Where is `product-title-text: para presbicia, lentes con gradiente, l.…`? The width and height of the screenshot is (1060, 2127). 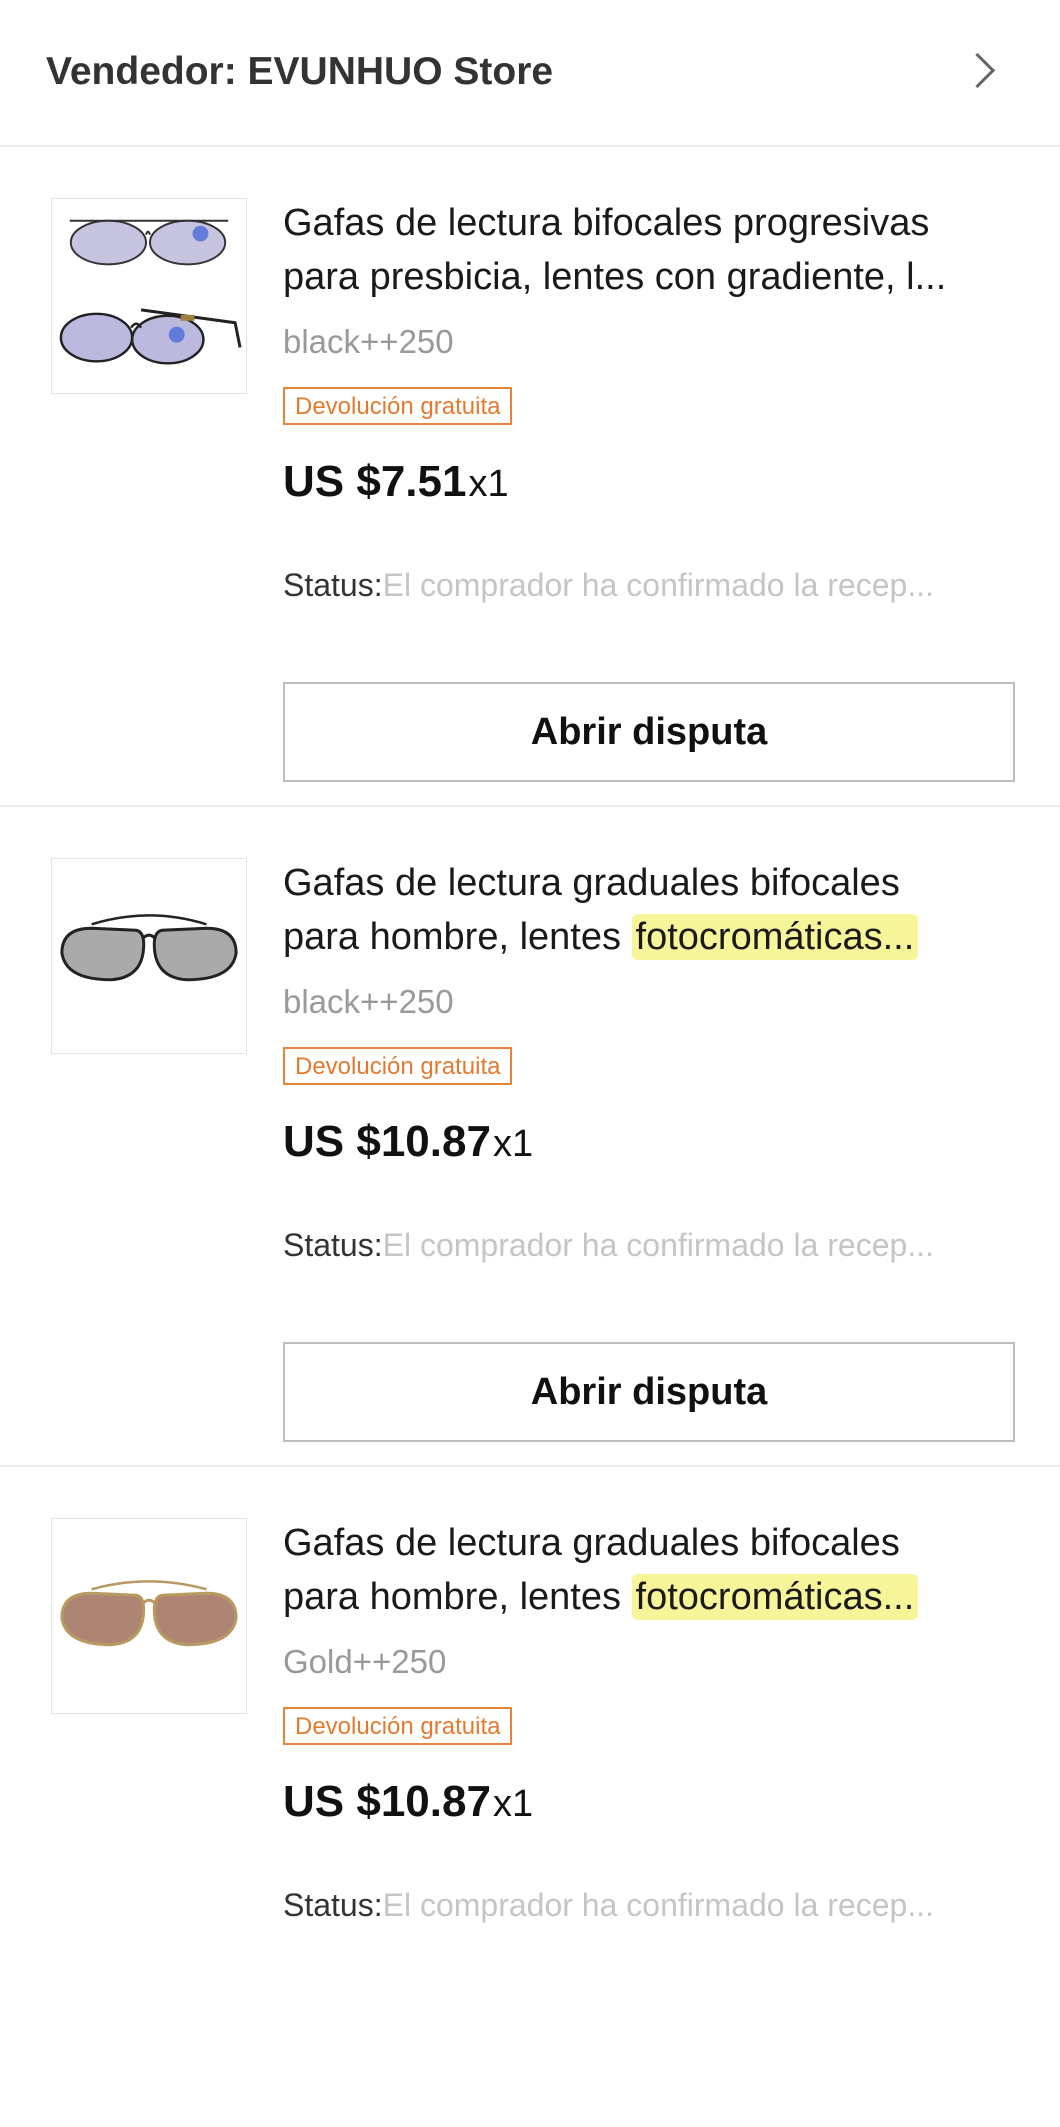
product-title-text: para presbicia, lentes con gradiente, l.… is located at coordinates (615, 277).